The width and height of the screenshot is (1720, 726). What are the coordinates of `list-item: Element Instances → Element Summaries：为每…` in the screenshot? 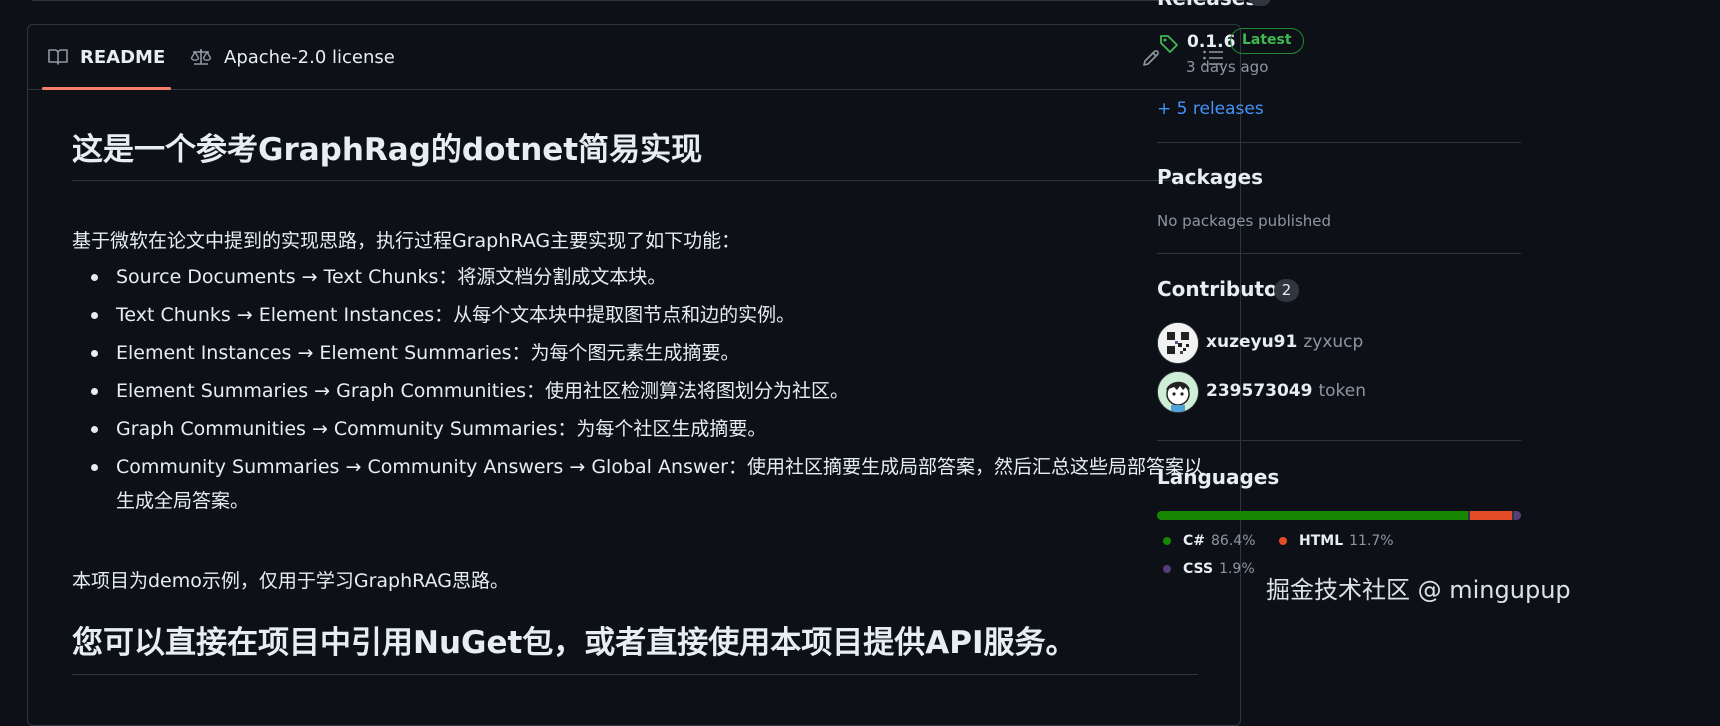 It's located at (648, 353).